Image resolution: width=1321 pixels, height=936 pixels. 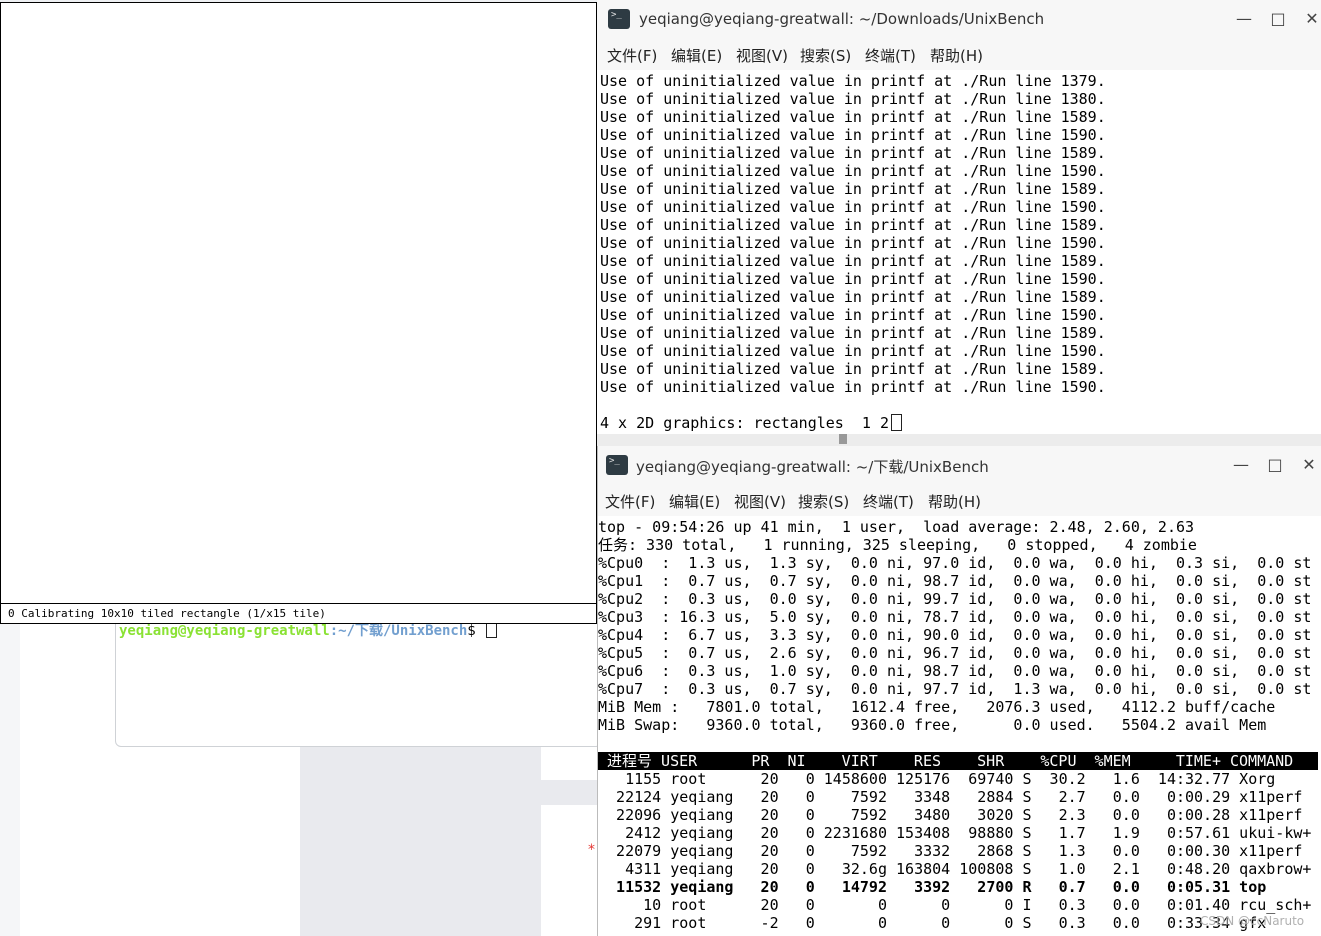 What do you see at coordinates (744, 423) in the screenshot?
I see `benchmark-progress-text: 4 x 2D graphics: rectangles 1 2` at bounding box center [744, 423].